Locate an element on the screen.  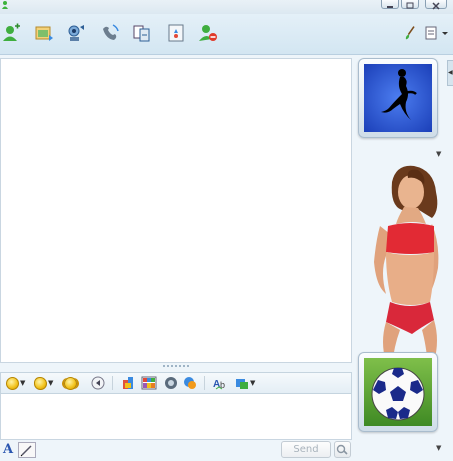
menu-button is located at coordinates (437, 33).